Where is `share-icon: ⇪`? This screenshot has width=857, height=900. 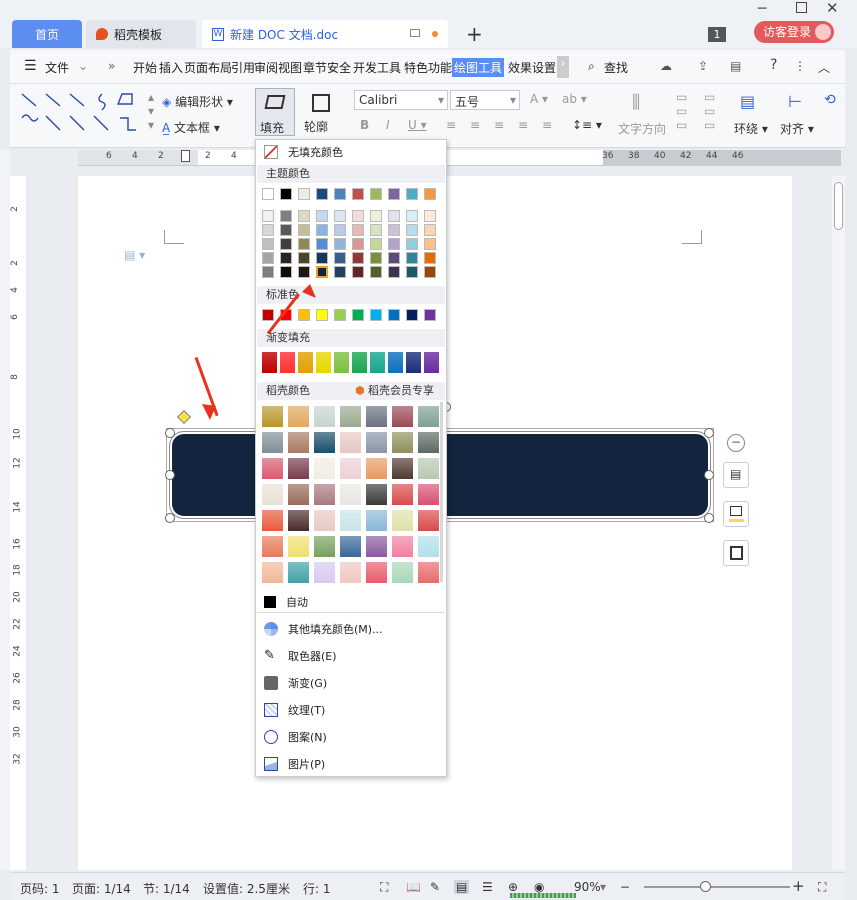
share-icon: ⇪ is located at coordinates (703, 66).